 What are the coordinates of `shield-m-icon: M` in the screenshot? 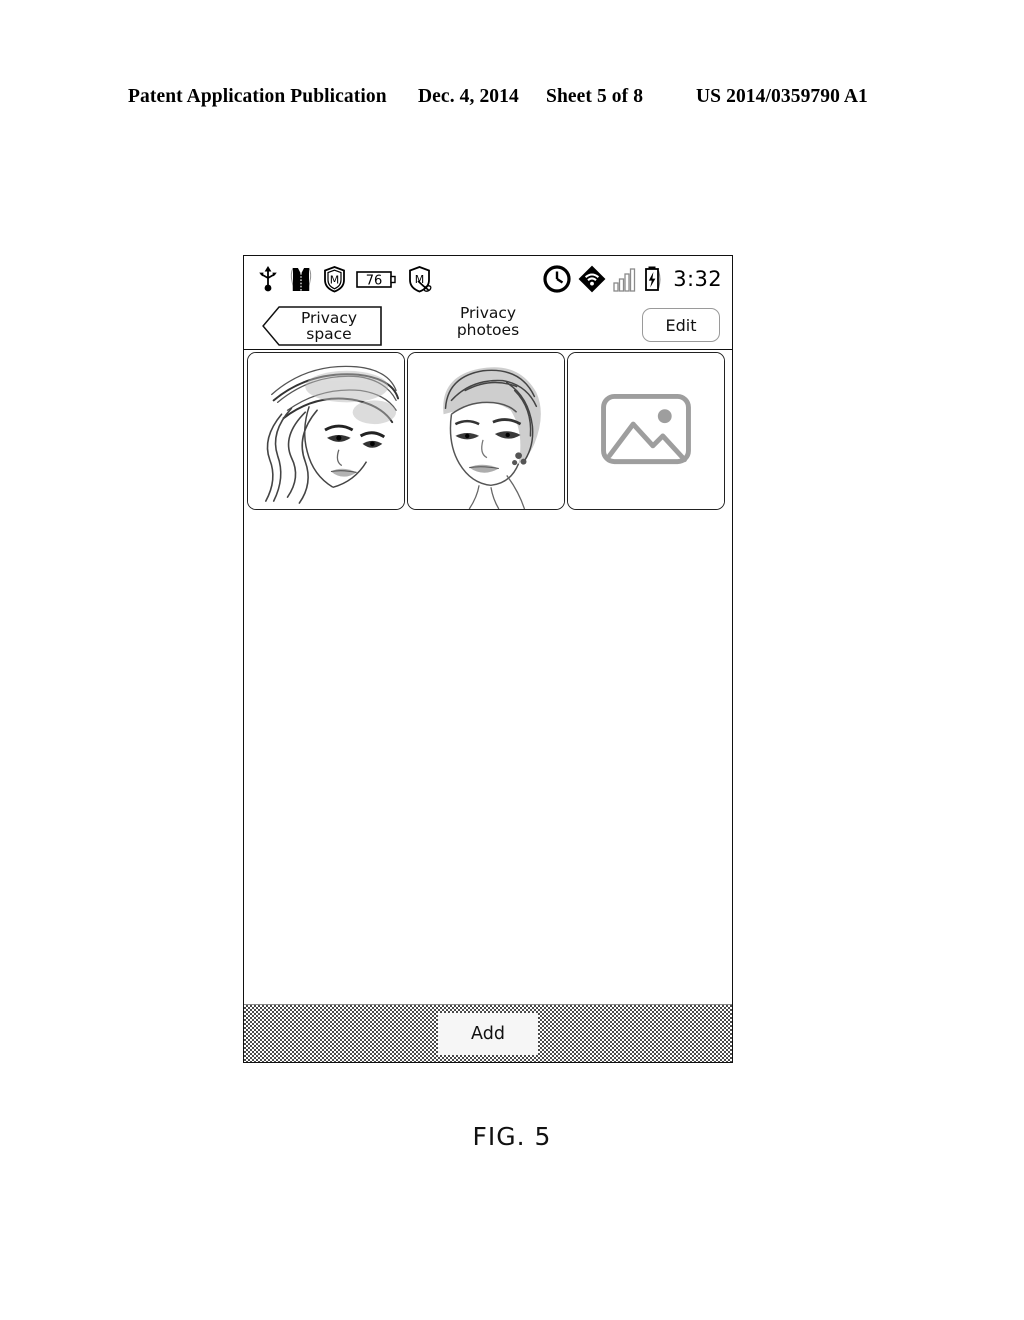 It's located at (334, 279).